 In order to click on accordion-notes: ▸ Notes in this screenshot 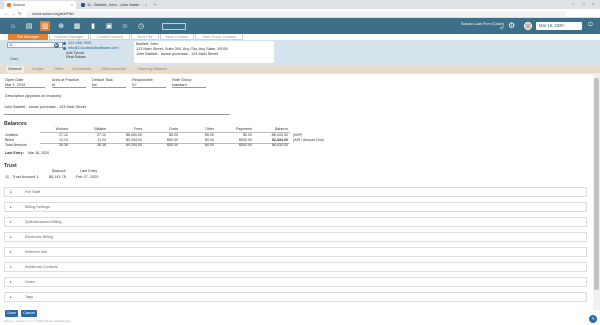, I will do `click(295, 282)`.